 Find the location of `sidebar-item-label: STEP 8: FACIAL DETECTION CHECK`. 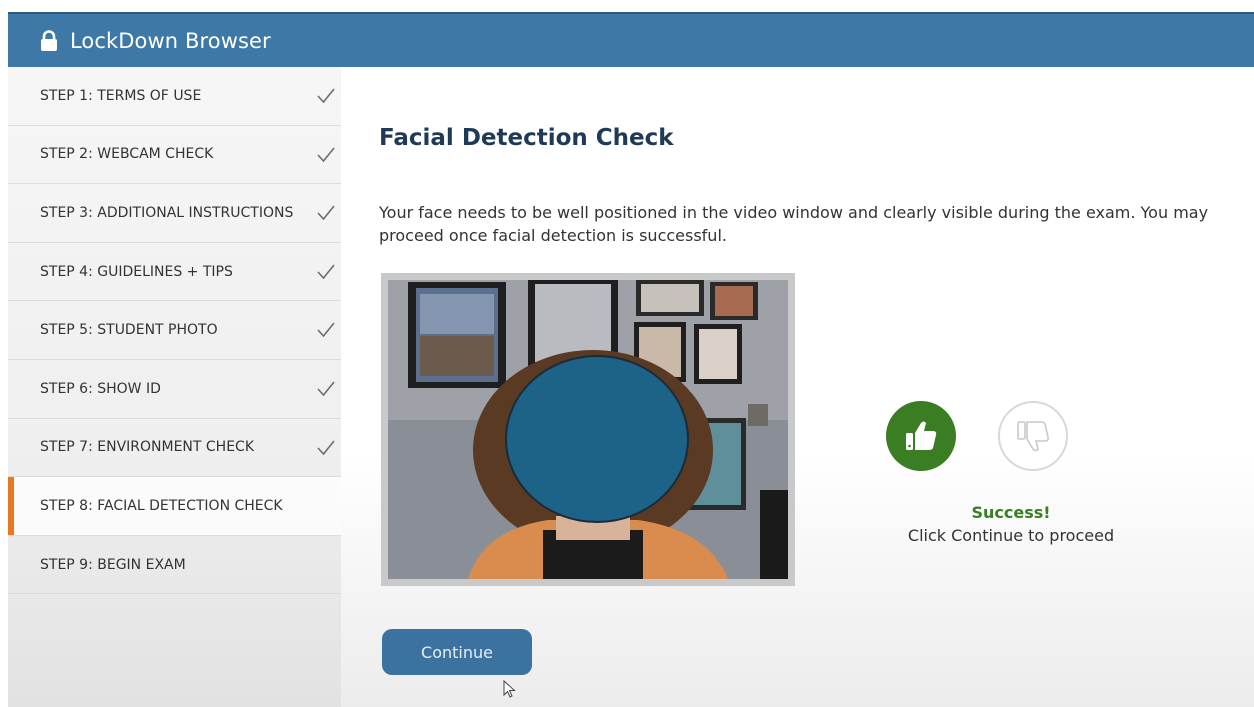

sidebar-item-label: STEP 8: FACIAL DETECTION CHECK is located at coordinates (161, 505).